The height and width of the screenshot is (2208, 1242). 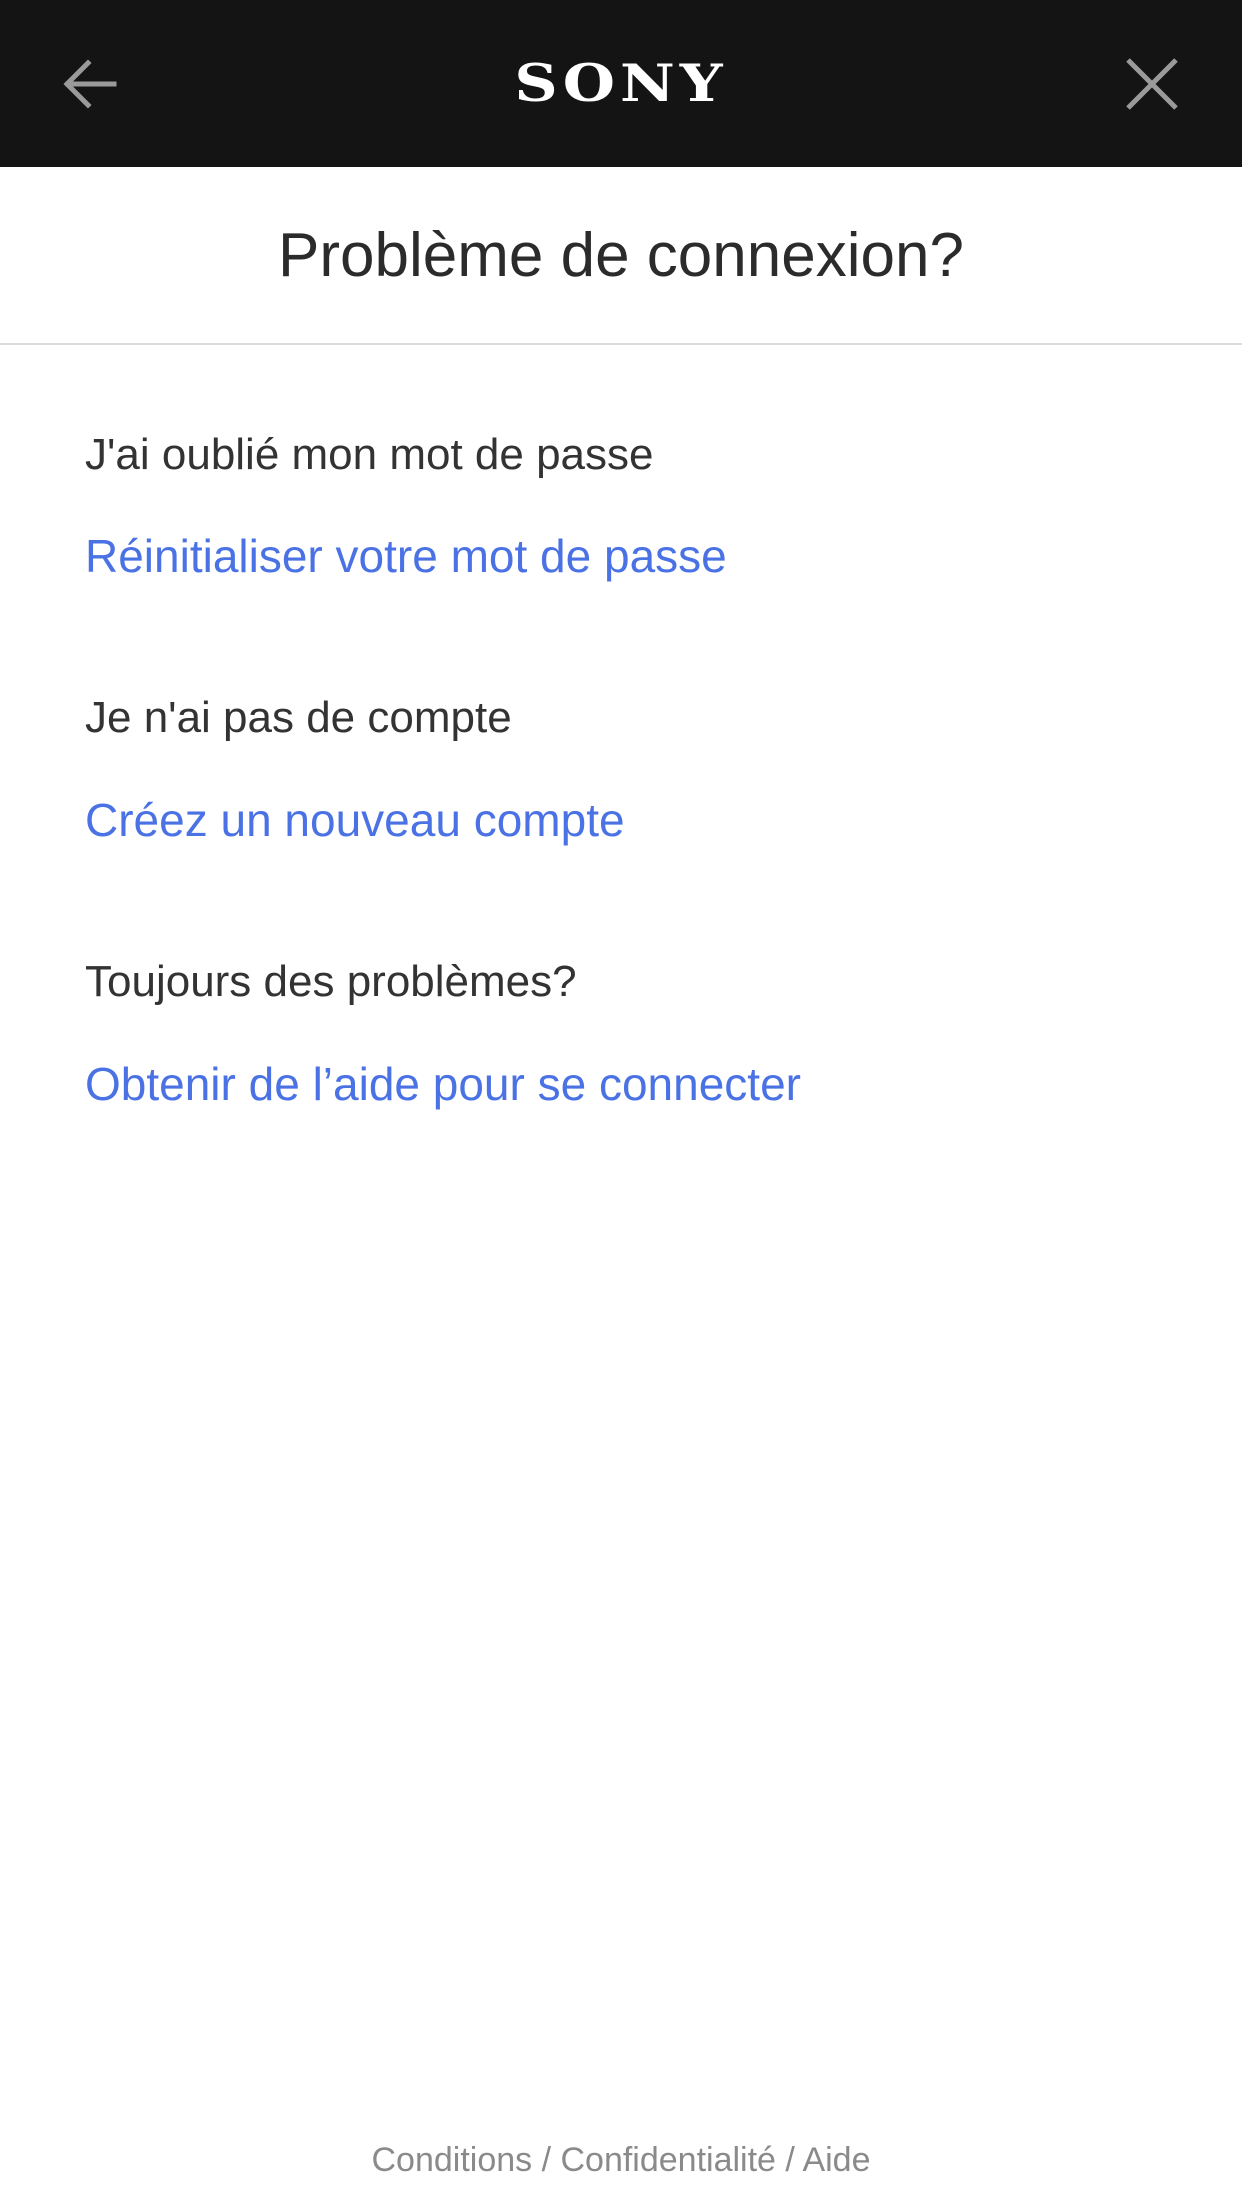 I want to click on forgot-password-label: J'ai oublié mon mot de passe, so click(x=369, y=454).